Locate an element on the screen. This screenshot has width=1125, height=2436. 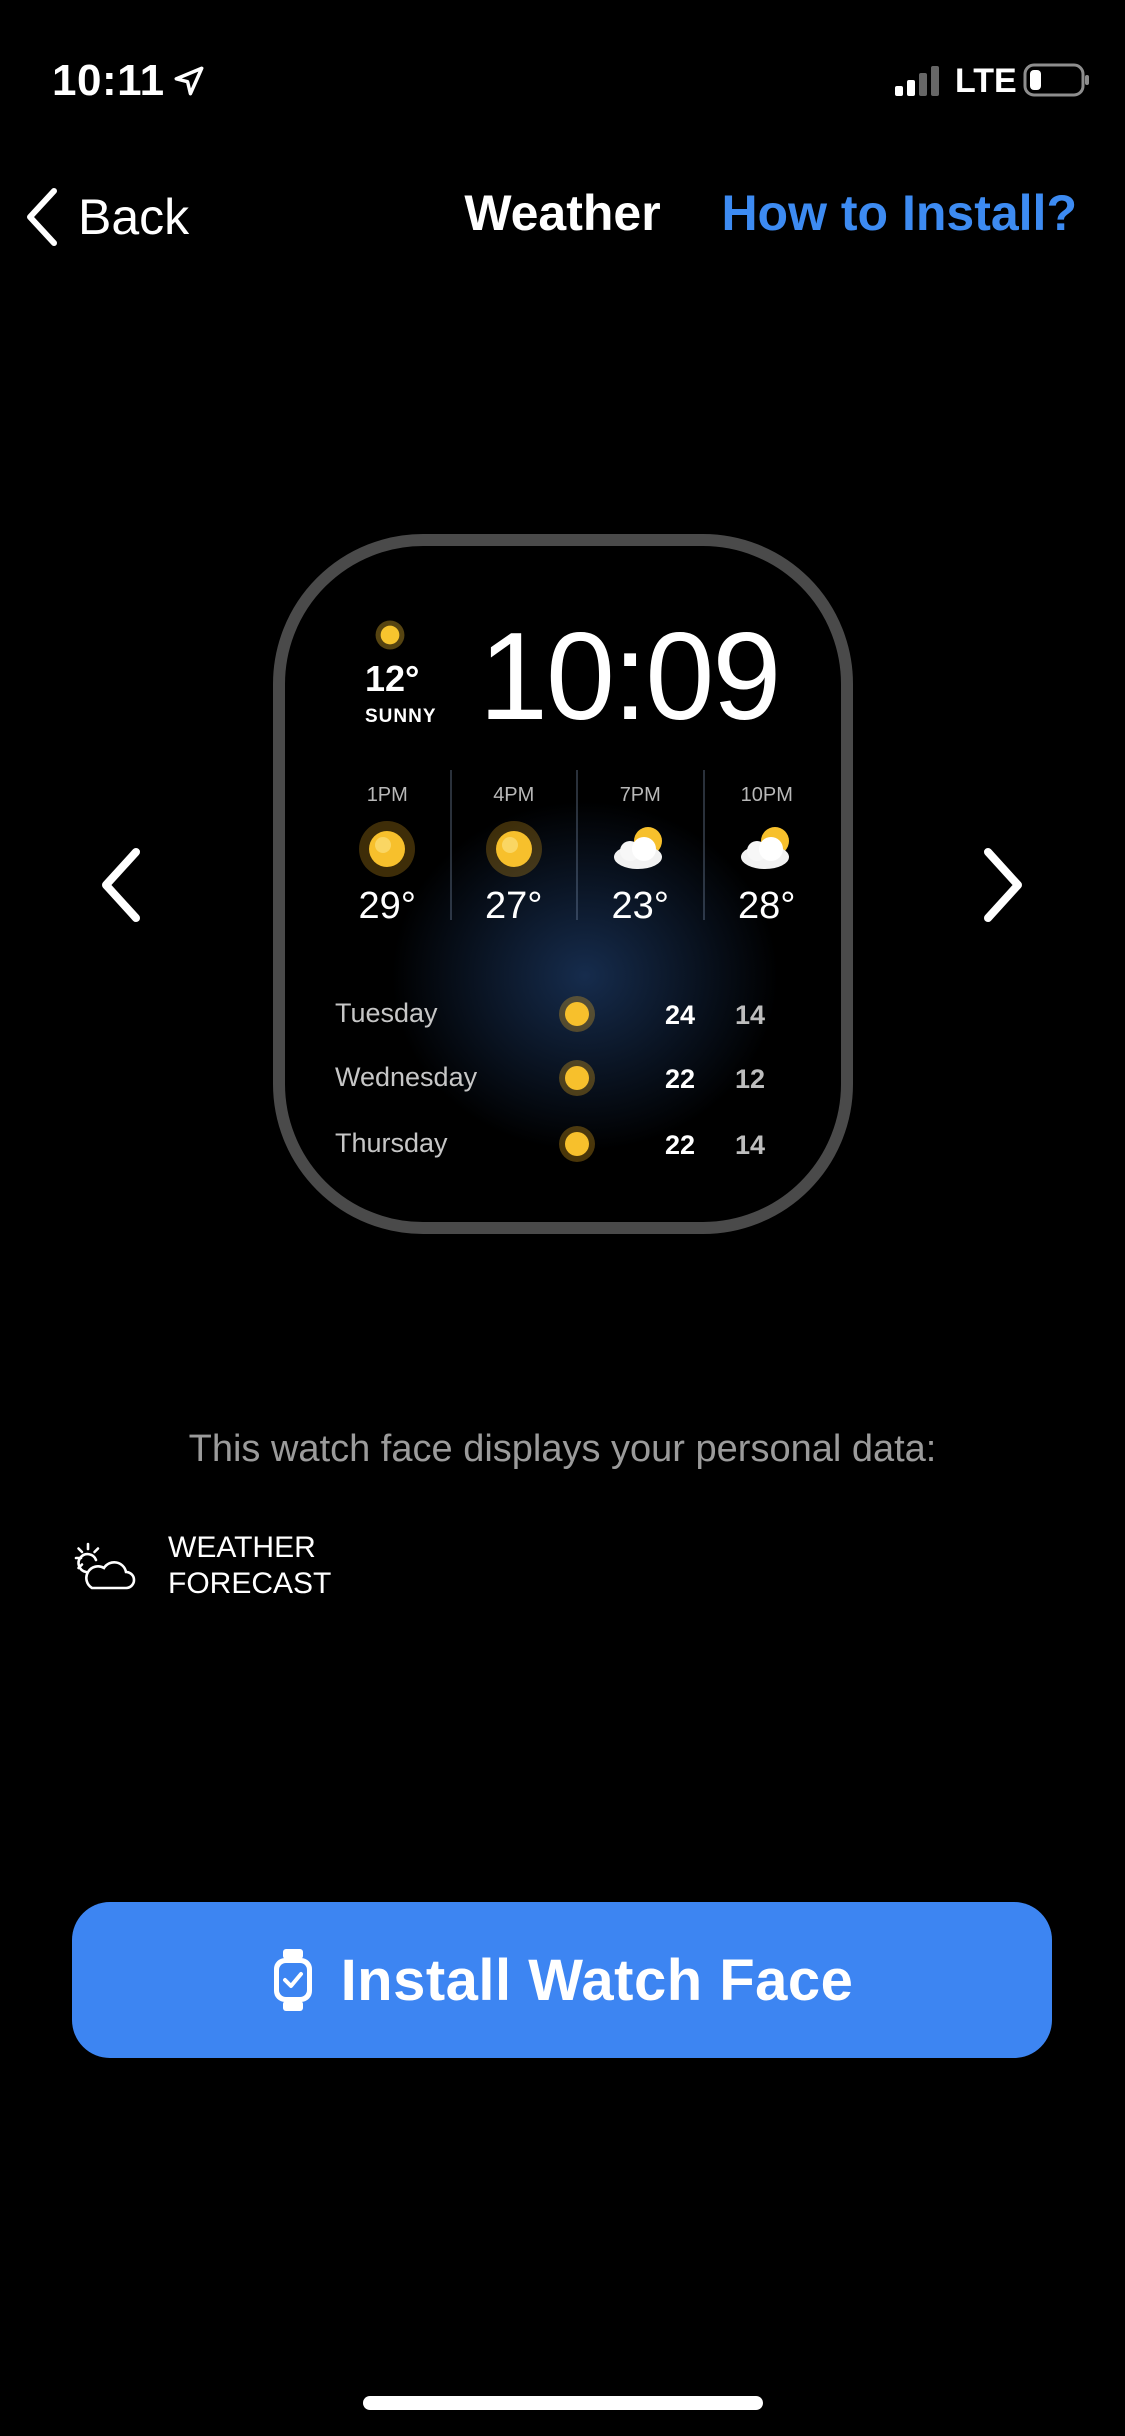
home-indicator is located at coordinates (563, 2403).